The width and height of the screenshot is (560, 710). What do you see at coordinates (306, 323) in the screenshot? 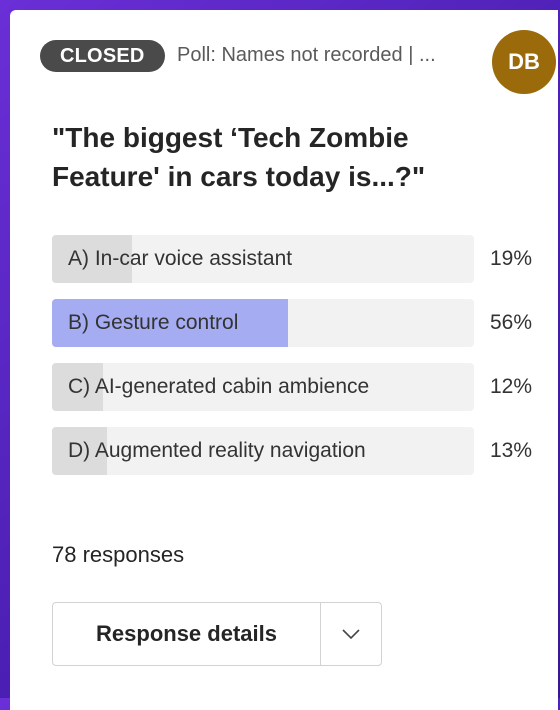
I see `poll-option-b: B) Gesture control 56%` at bounding box center [306, 323].